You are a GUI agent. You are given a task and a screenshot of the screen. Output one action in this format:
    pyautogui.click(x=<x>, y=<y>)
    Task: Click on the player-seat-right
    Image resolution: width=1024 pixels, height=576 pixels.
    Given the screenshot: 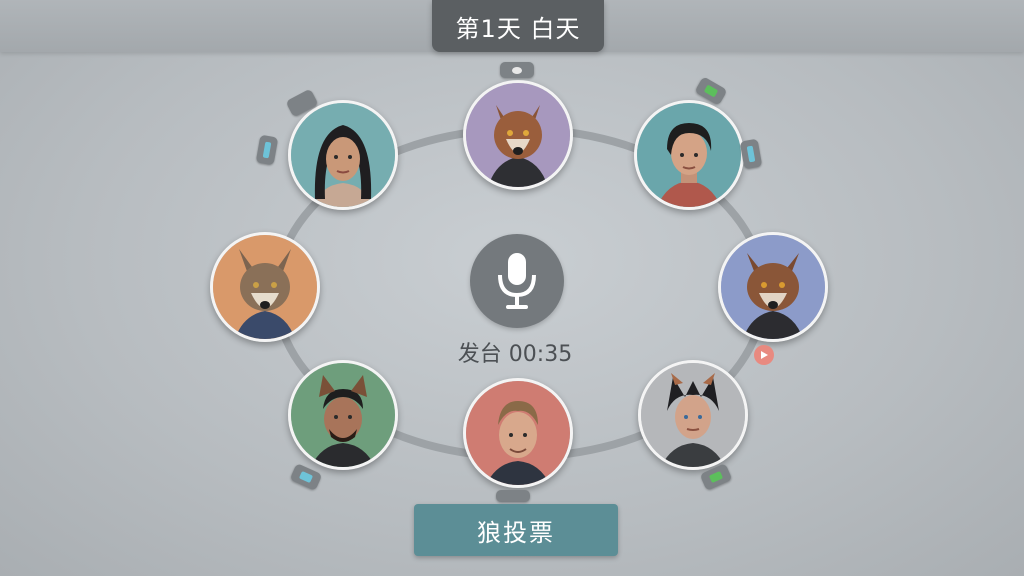 What is the action you would take?
    pyautogui.click(x=773, y=287)
    